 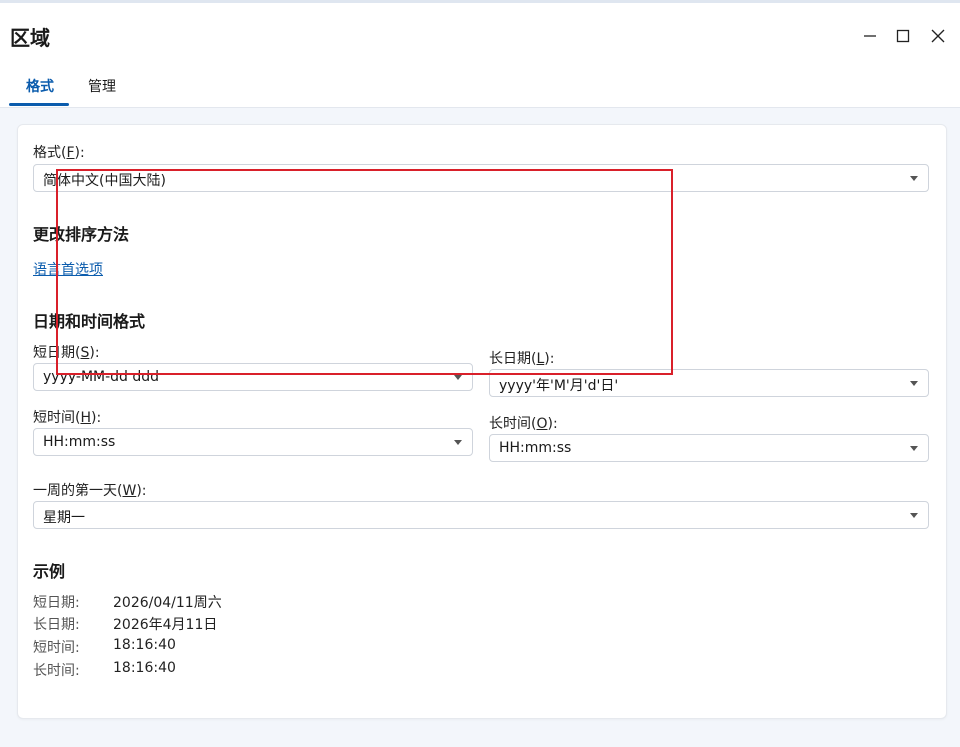 I want to click on example-value: 2026年4月11日, so click(x=165, y=625).